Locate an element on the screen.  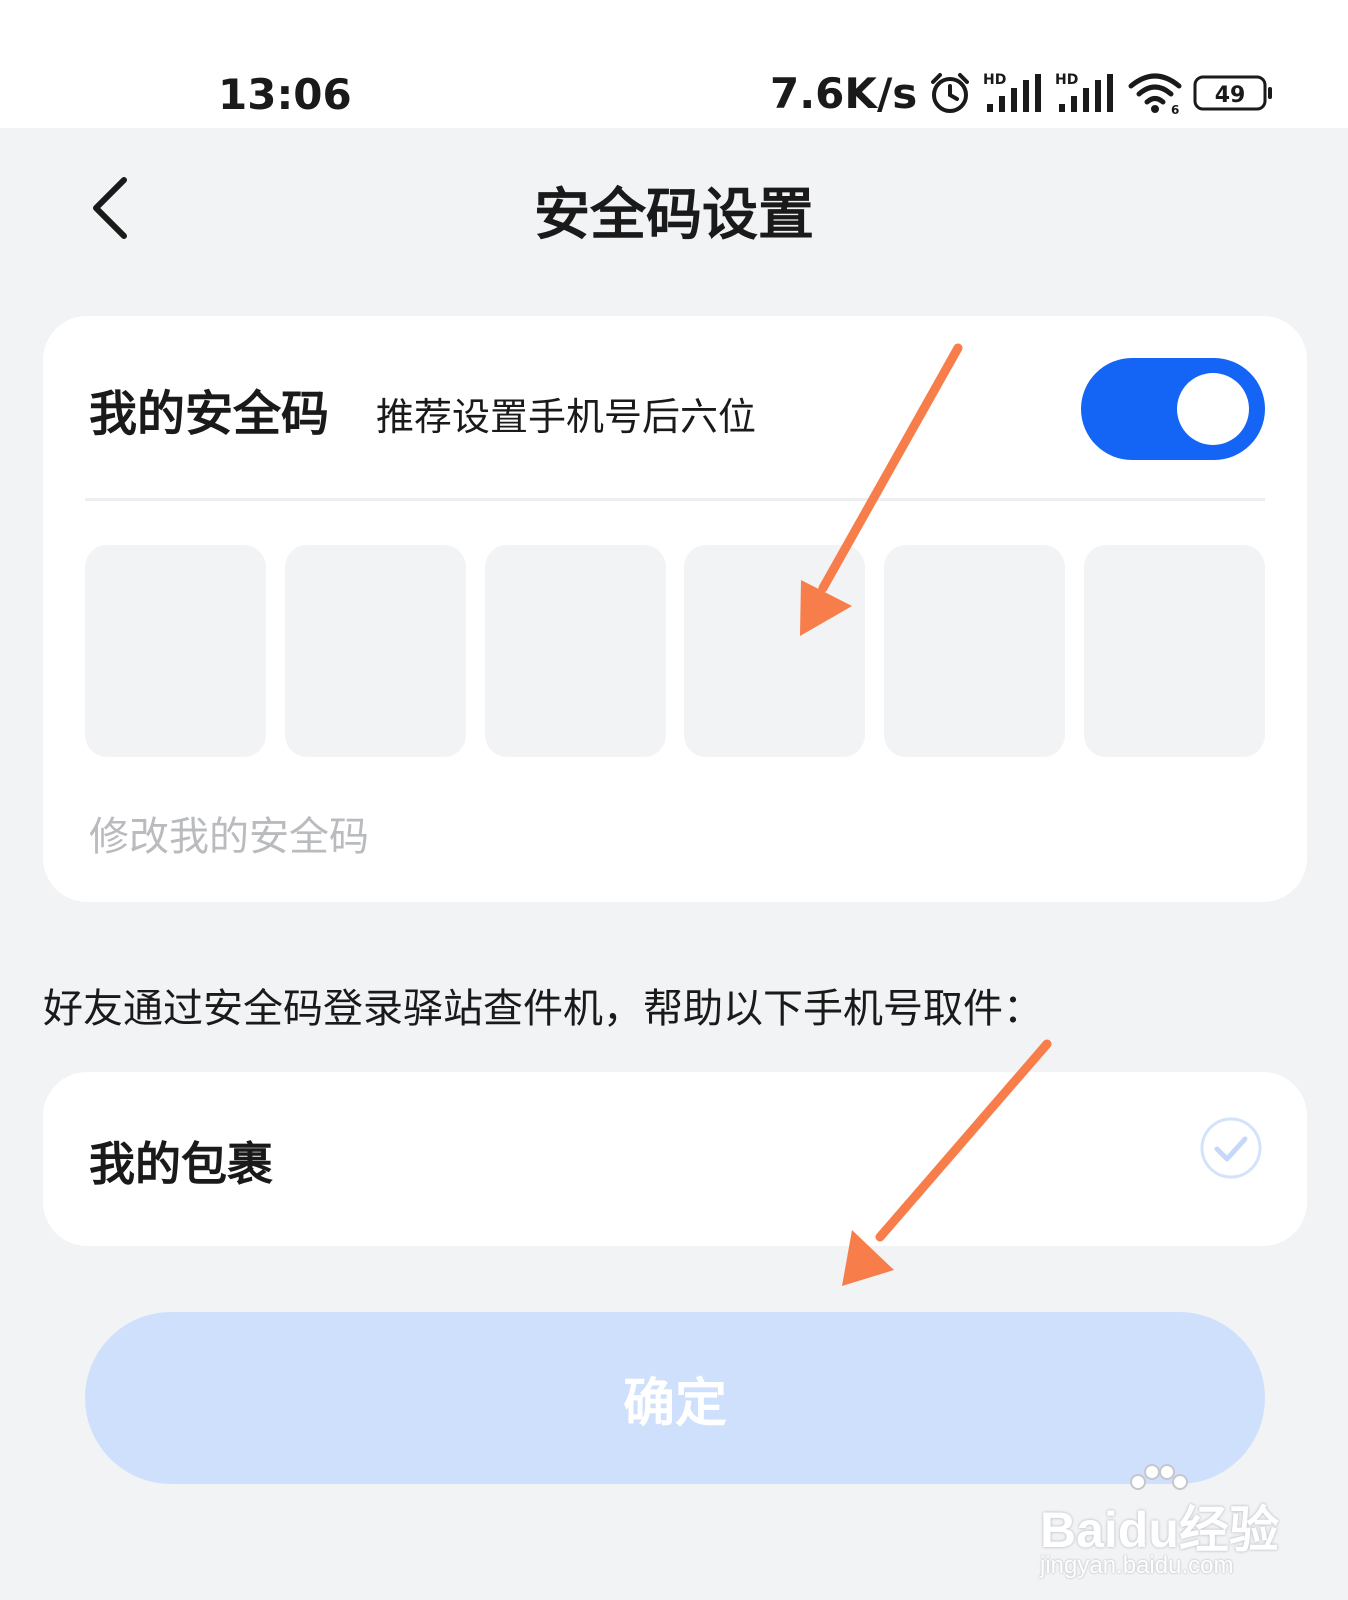
wifi-icon: 6 is located at coordinates (1155, 94).